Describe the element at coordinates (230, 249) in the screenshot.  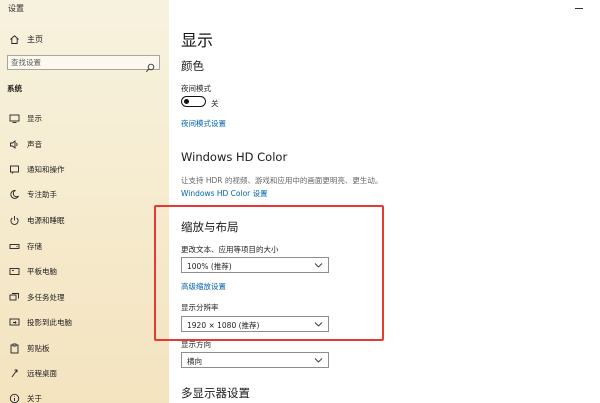
I see `scale-label: 更改文本、应用等项目的大小` at that location.